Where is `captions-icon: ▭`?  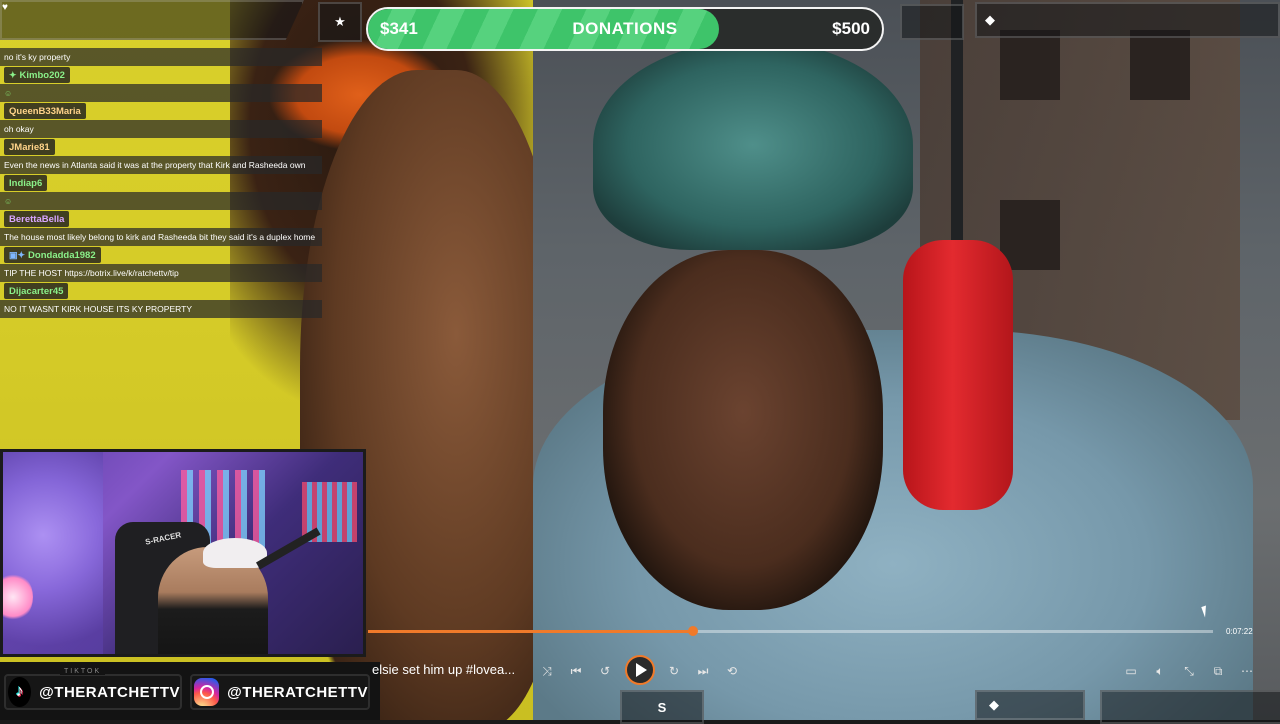 captions-icon: ▭ is located at coordinates (1131, 671).